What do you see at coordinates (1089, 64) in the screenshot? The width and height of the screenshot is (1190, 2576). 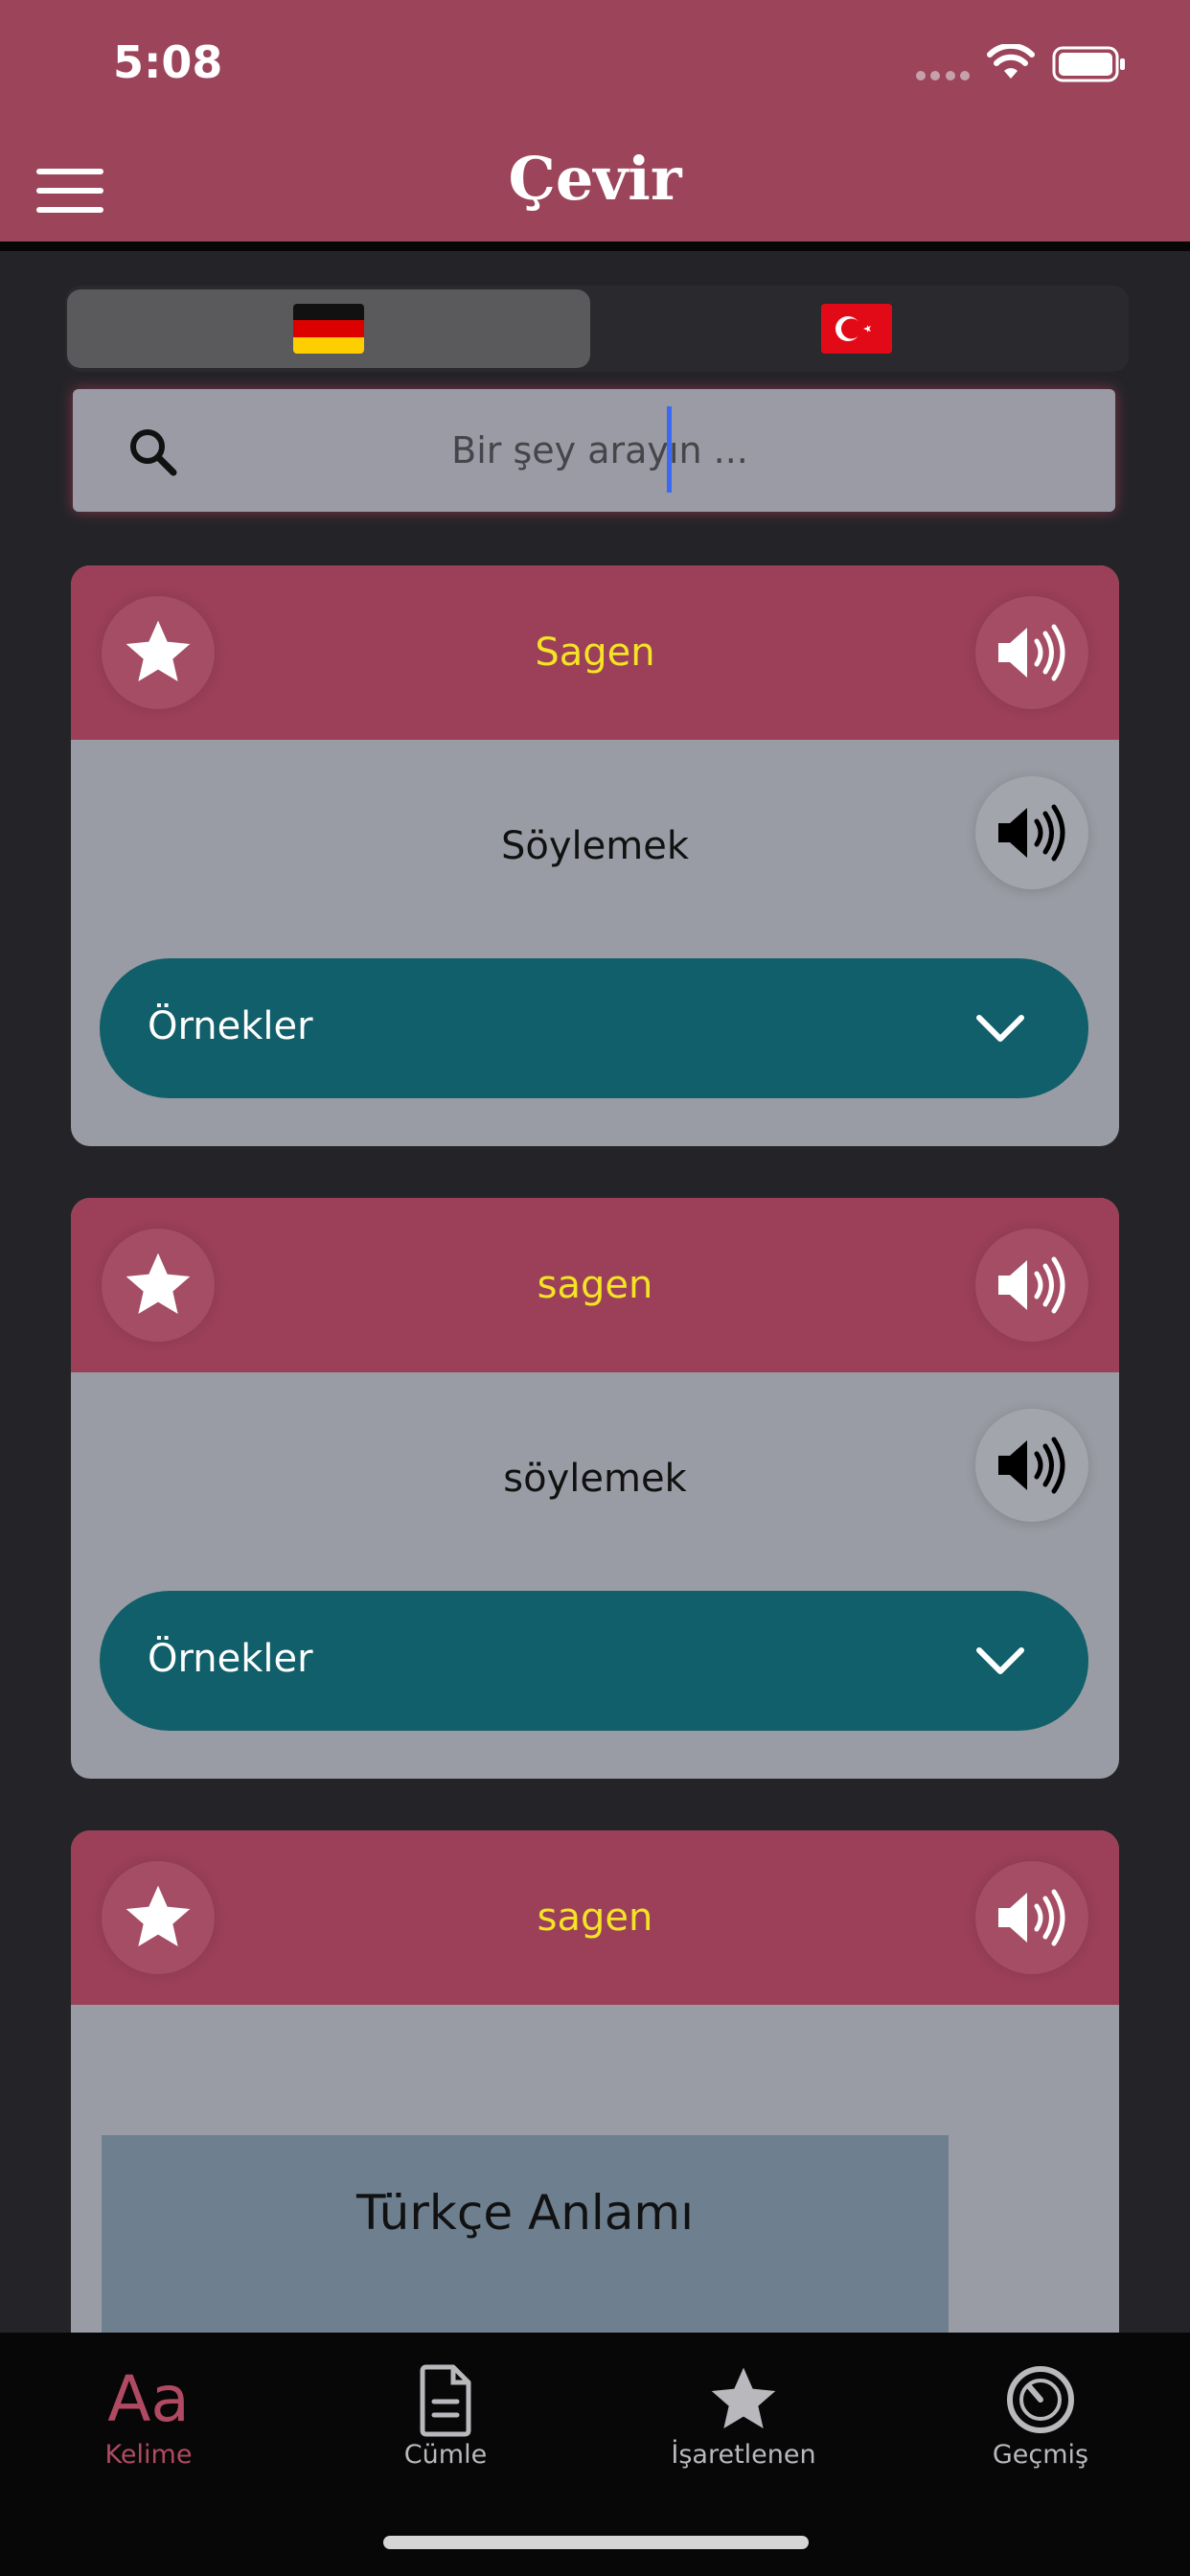 I see `battery-icon` at bounding box center [1089, 64].